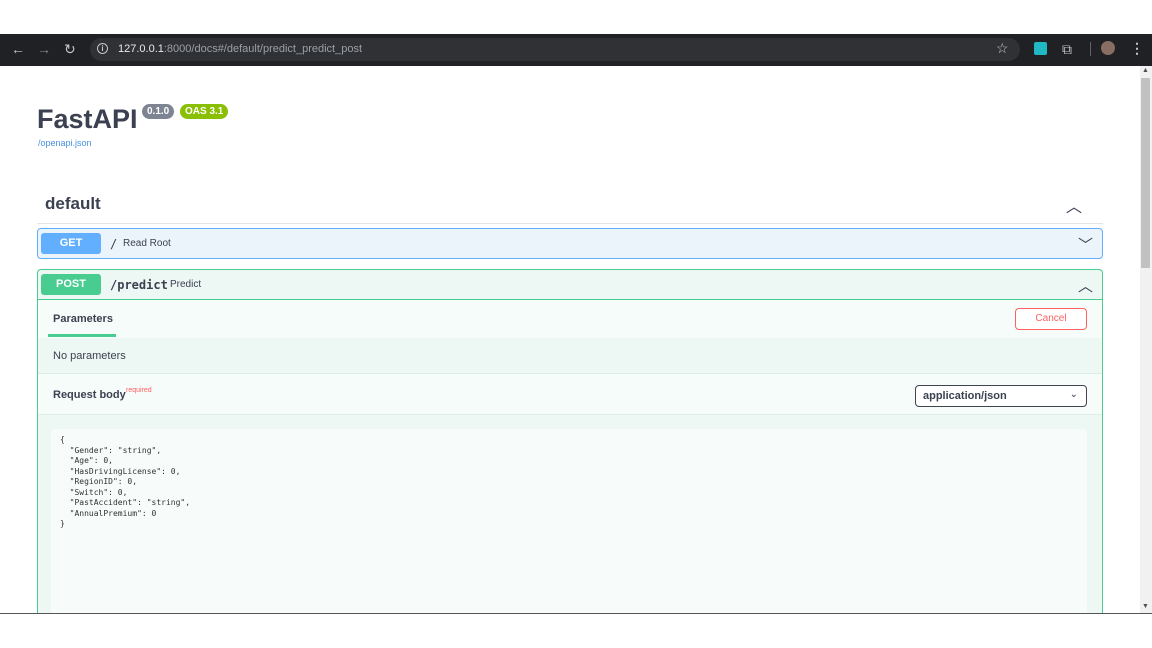 The height and width of the screenshot is (648, 1152). What do you see at coordinates (1090, 49) in the screenshot?
I see `toolbar-divider` at bounding box center [1090, 49].